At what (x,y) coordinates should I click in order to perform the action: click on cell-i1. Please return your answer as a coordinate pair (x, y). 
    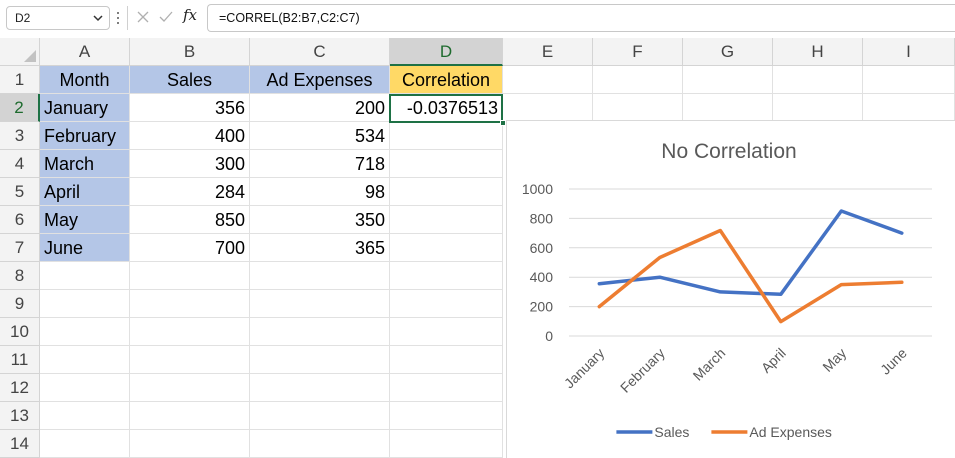
    Looking at the image, I should click on (909, 80).